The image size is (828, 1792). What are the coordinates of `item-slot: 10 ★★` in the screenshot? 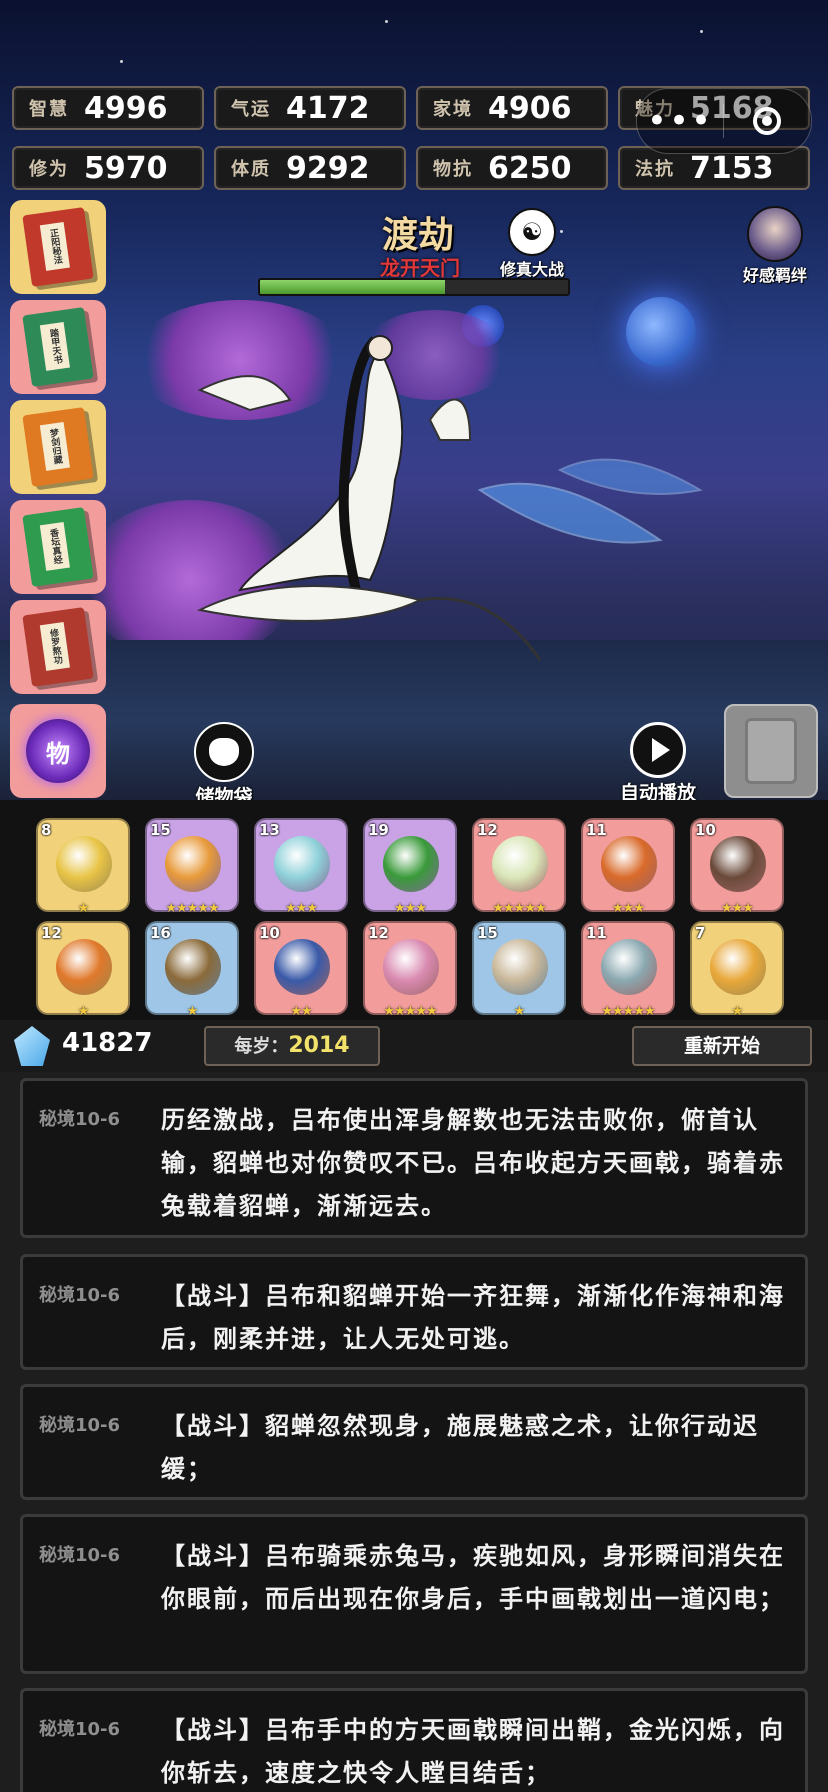 It's located at (301, 970).